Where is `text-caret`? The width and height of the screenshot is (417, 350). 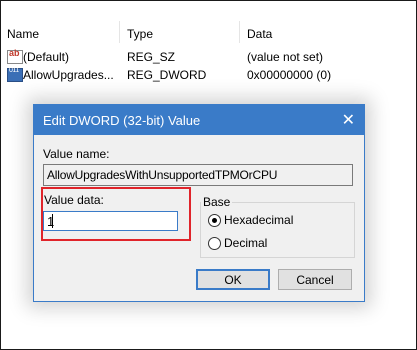
text-caret is located at coordinates (52, 221).